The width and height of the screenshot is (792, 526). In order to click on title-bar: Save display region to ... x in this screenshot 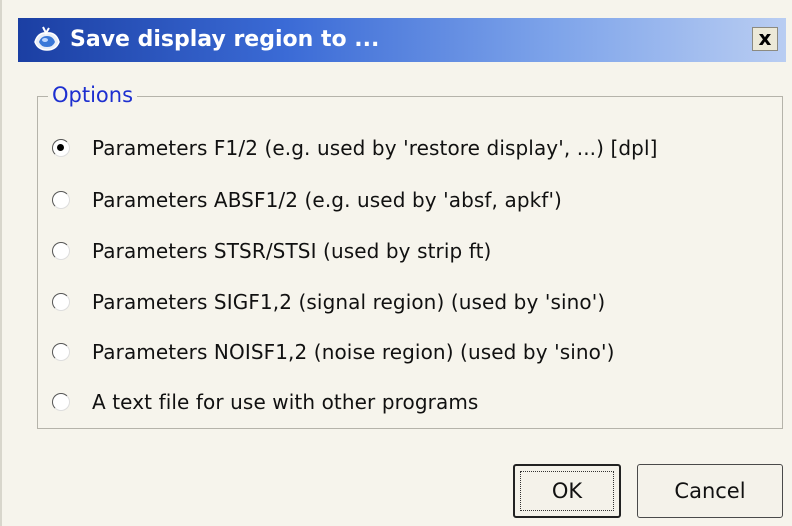, I will do `click(402, 40)`.